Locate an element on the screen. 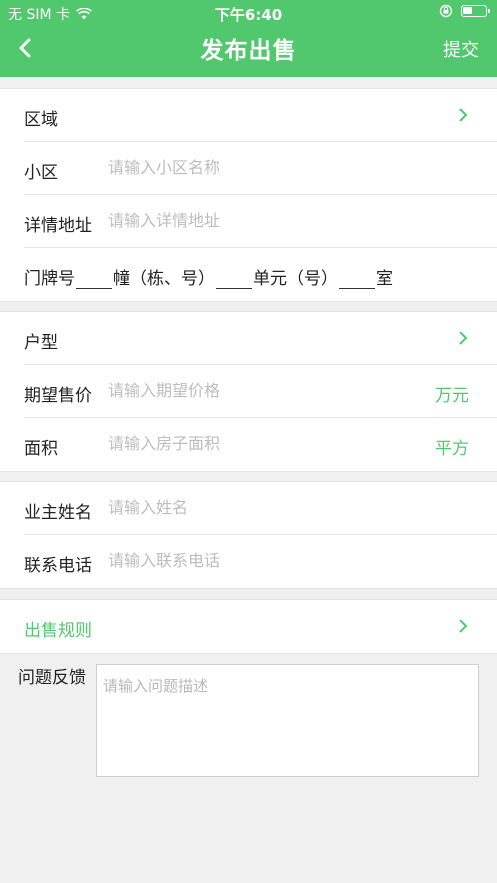  feedback-textarea is located at coordinates (287, 720).